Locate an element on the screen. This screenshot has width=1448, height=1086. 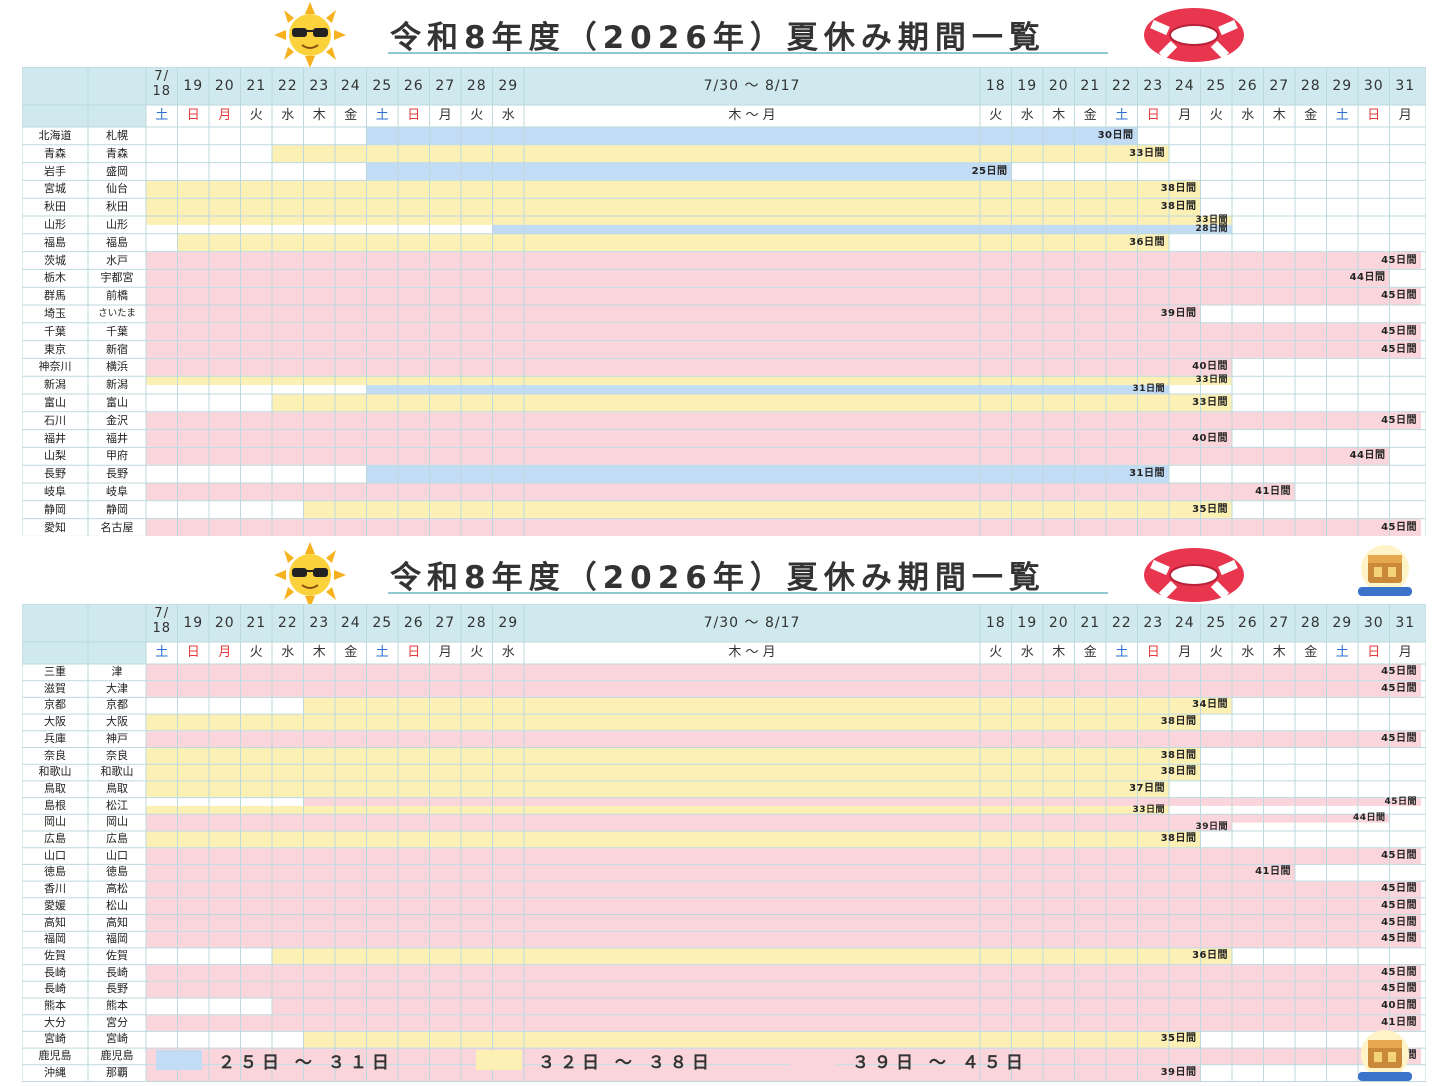
date-header-cell: 30 is located at coordinates (1373, 86).